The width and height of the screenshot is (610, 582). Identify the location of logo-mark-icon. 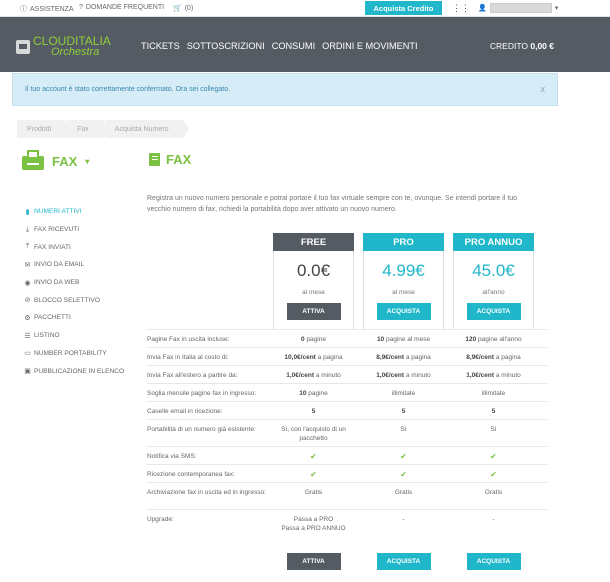
(23, 47).